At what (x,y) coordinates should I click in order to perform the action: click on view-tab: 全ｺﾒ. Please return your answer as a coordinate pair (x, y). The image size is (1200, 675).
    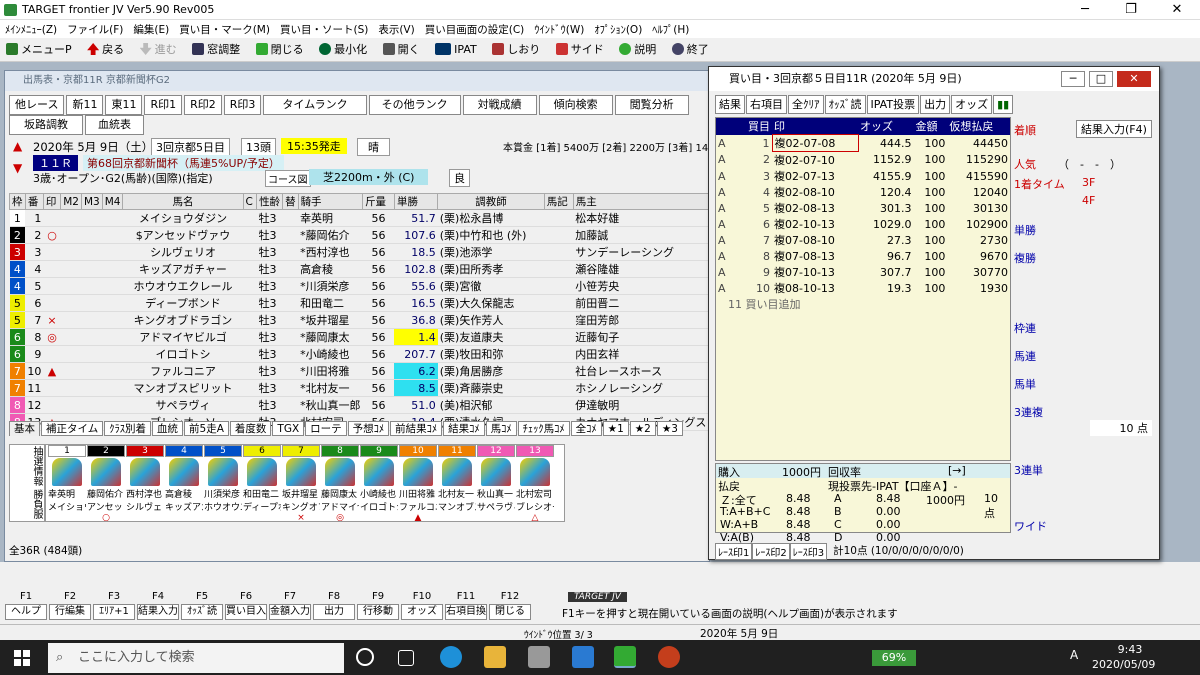
    Looking at the image, I should click on (586, 428).